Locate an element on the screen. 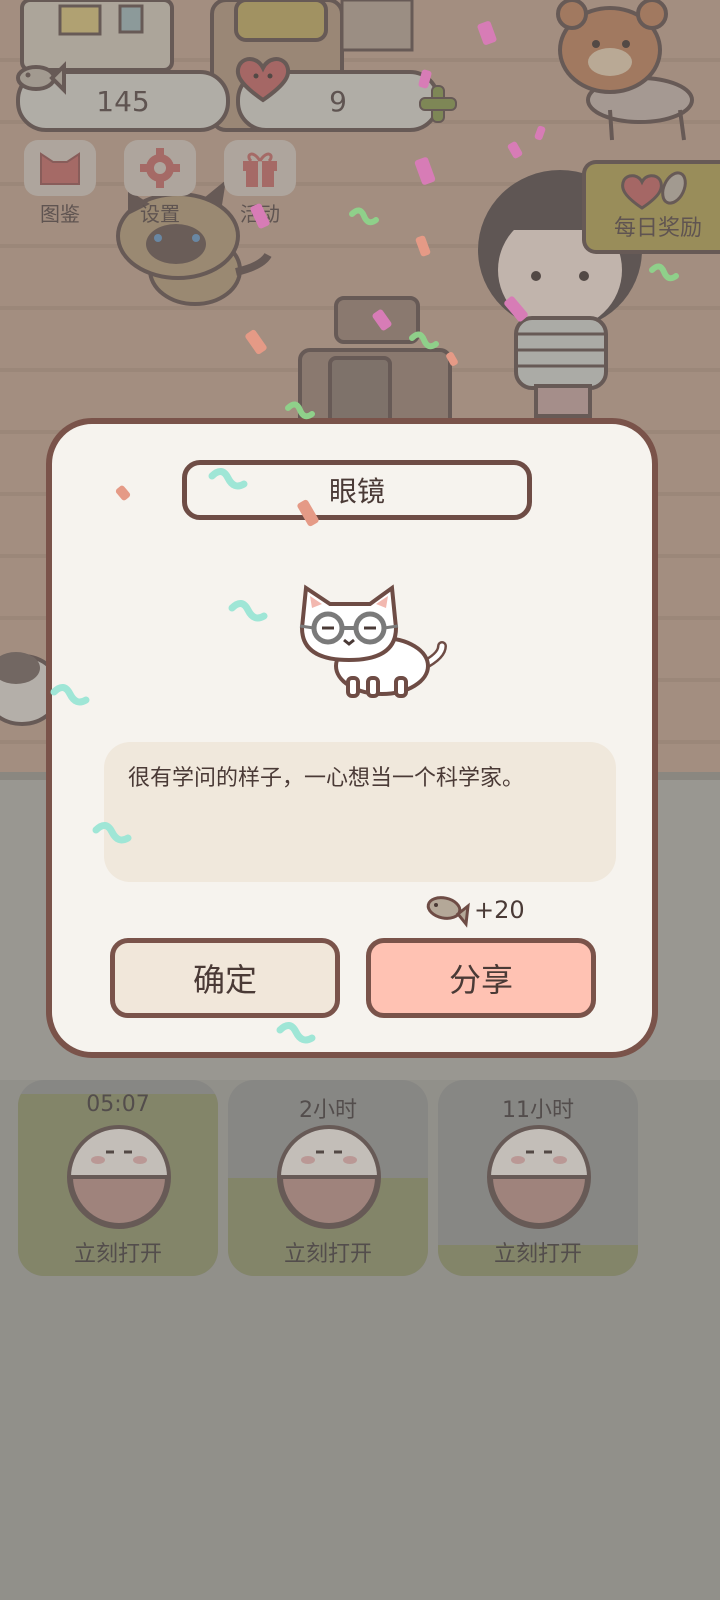 Image resolution: width=720 pixels, height=1600 pixels. description-box: 很有学问的样子，一心想当一个科学家。 is located at coordinates (360, 812).